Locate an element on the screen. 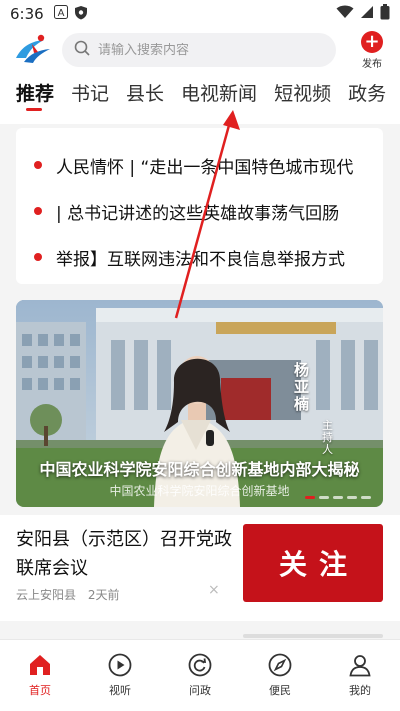 This screenshot has height=711, width=400. bottom-navigation: 首页 视听 问政 便民 我的 is located at coordinates (200, 675).